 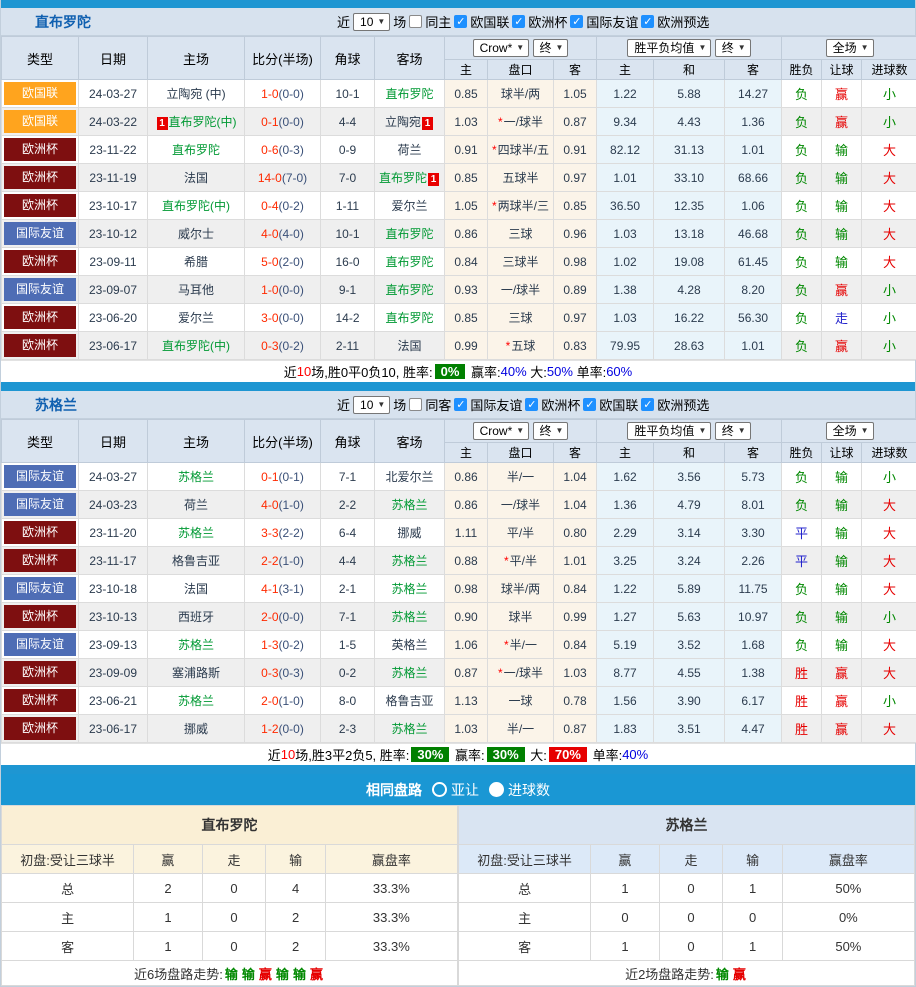 What do you see at coordinates (269, 290) in the screenshot?
I see `score: 1-0` at bounding box center [269, 290].